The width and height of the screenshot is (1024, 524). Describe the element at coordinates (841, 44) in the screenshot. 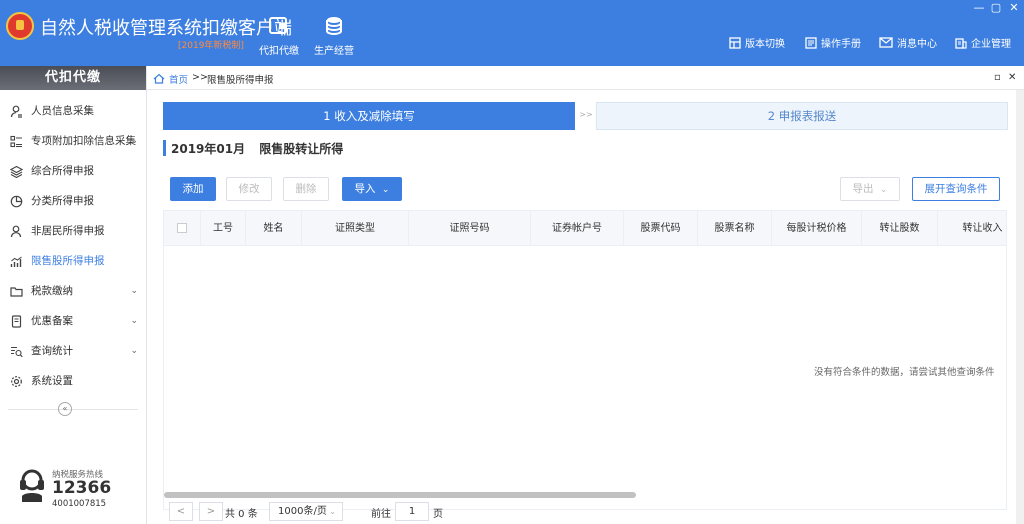

I see `manual-label: 操作手册` at that location.